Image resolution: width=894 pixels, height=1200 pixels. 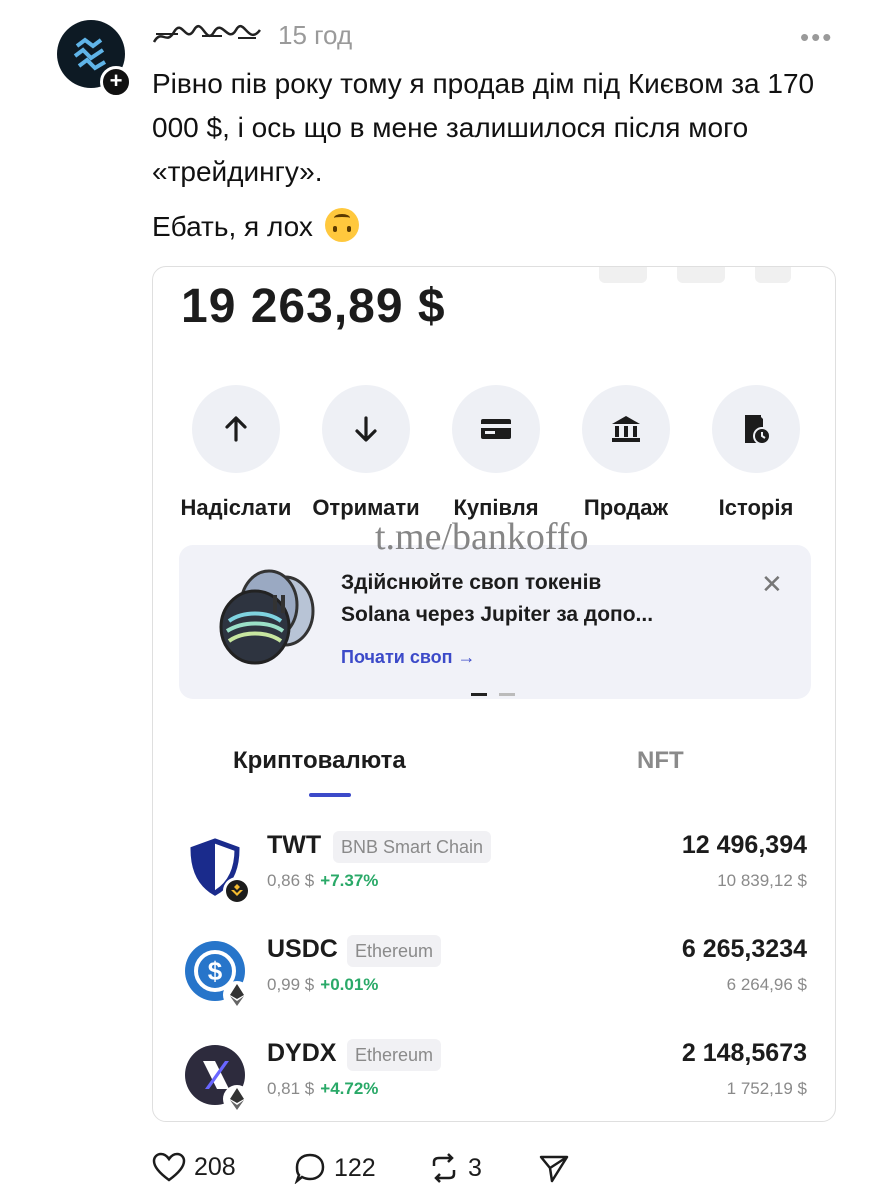 I want to click on tab-nft: NFT, so click(x=660, y=761).